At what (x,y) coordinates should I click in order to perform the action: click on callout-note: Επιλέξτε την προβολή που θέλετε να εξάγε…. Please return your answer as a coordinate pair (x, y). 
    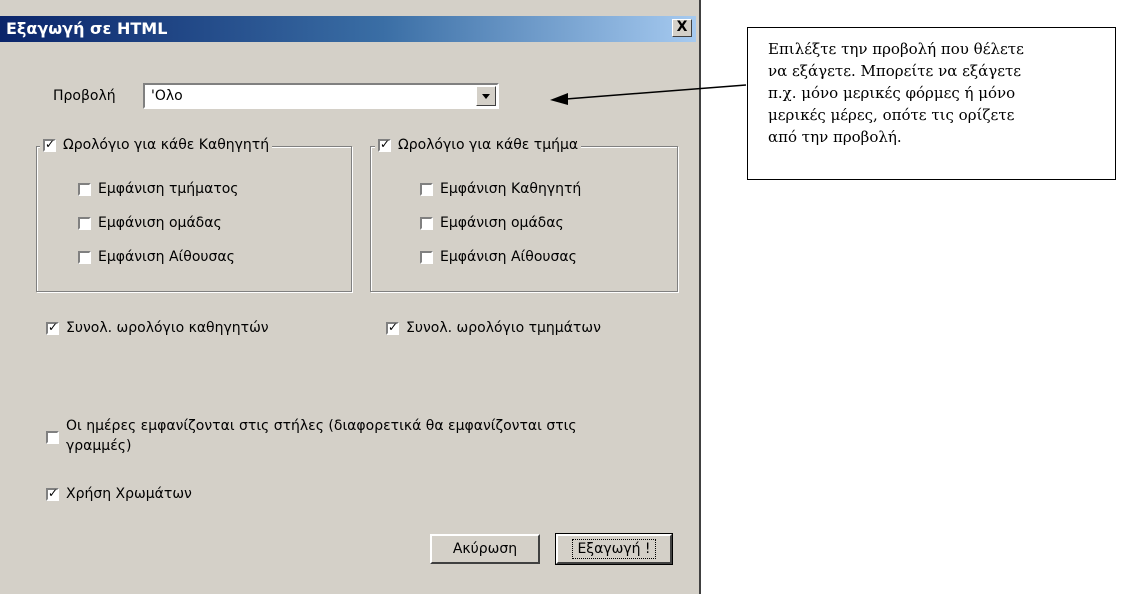
    Looking at the image, I should click on (931, 103).